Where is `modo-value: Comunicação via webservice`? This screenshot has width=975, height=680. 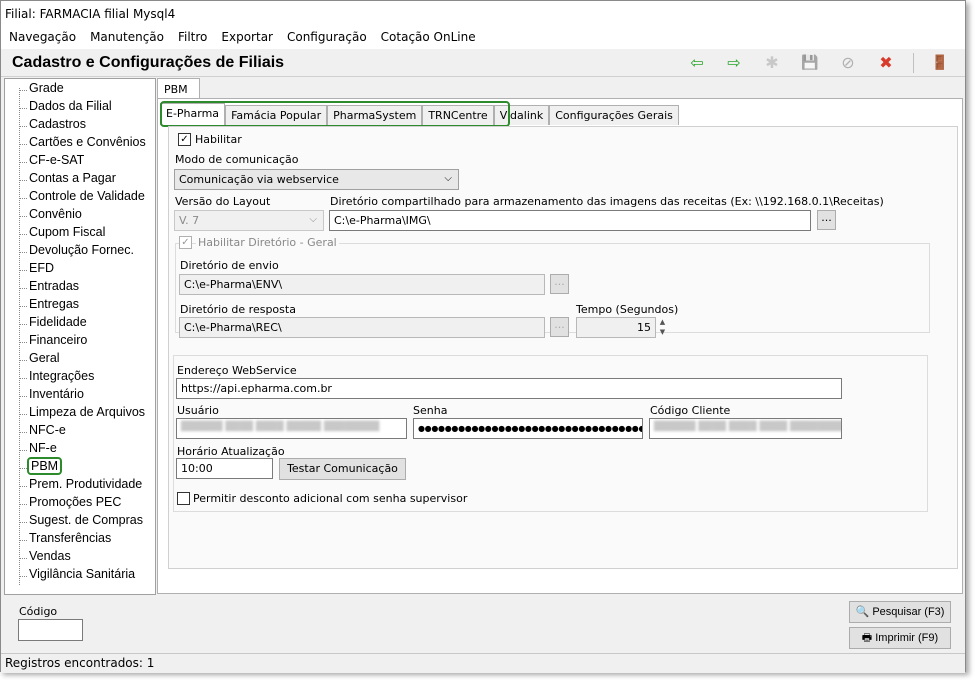
modo-value: Comunicação via webservice is located at coordinates (259, 179).